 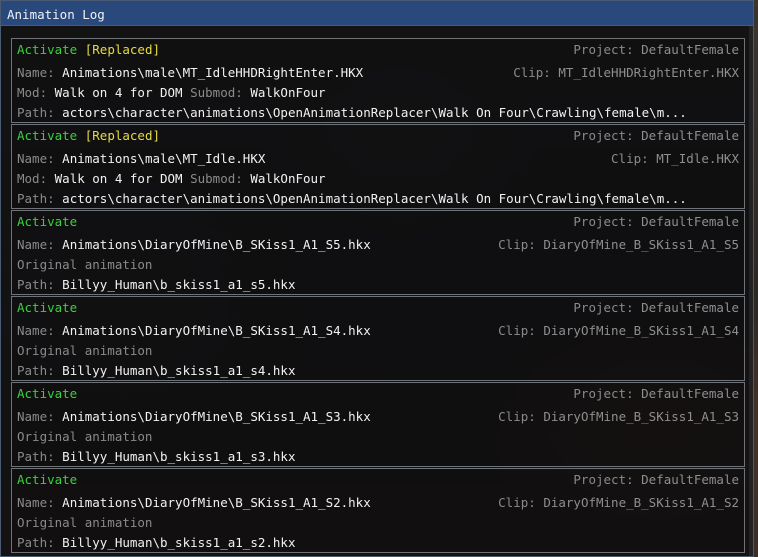 I want to click on clip-value: DiaryOfMine_B_SKiss1_A1_S5, so click(x=641, y=244).